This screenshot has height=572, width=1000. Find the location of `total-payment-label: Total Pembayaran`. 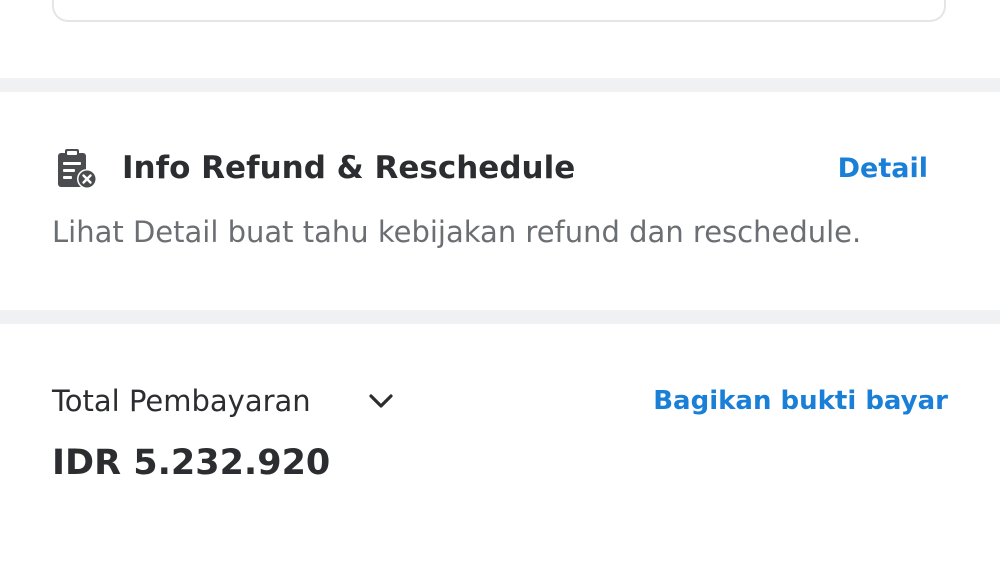

total-payment-label: Total Pembayaran is located at coordinates (181, 401).